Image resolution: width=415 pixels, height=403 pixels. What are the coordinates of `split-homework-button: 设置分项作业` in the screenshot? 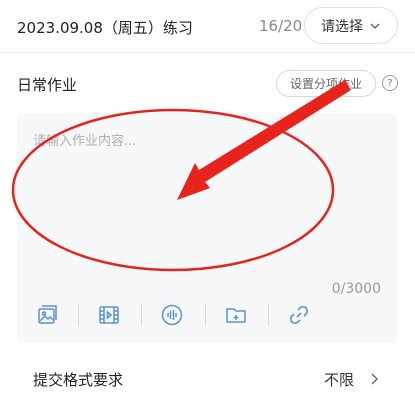 It's located at (326, 83).